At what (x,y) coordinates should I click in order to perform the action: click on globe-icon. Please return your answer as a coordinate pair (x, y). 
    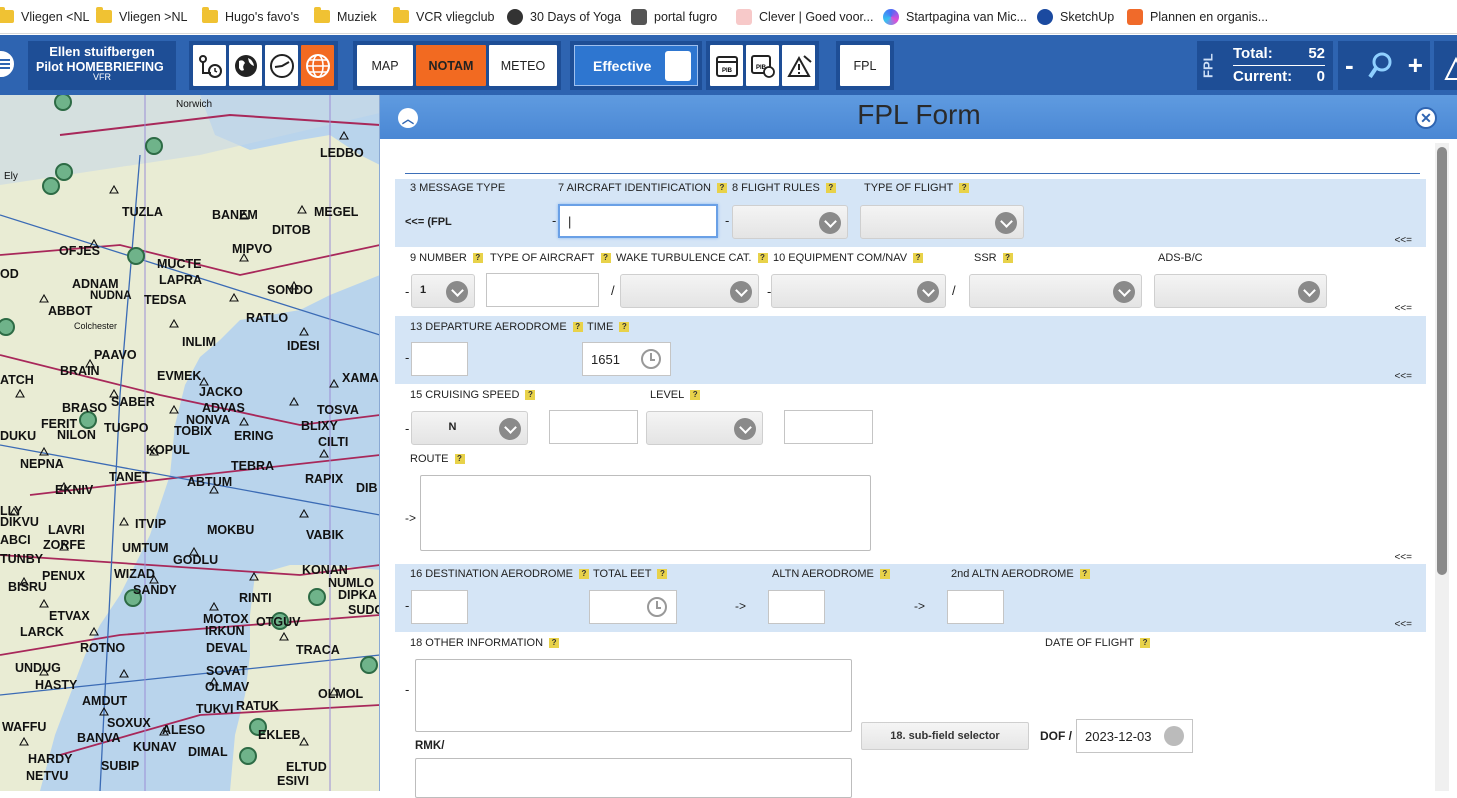
    Looking at the image, I should click on (245, 65).